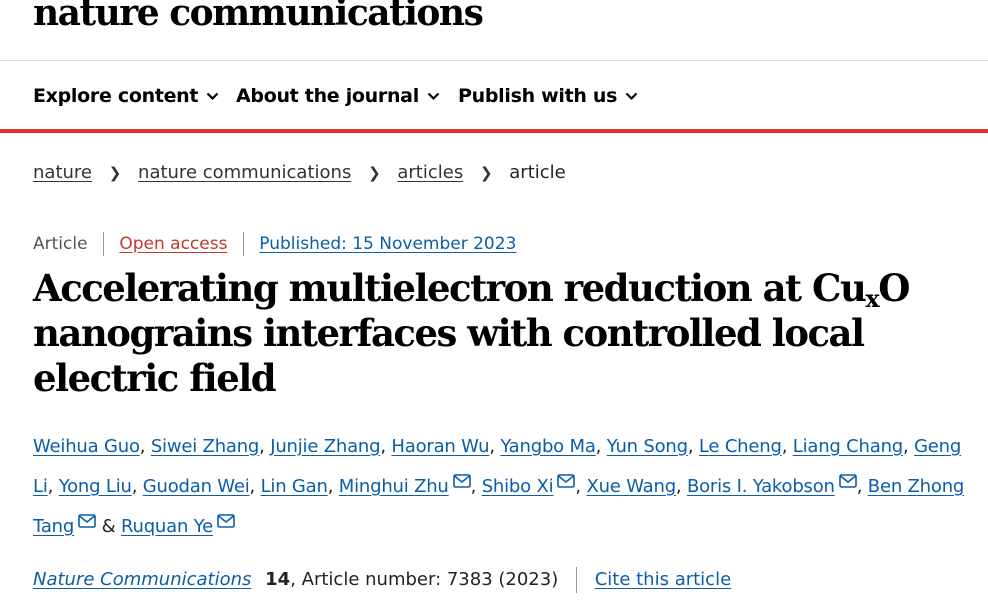  Describe the element at coordinates (647, 446) in the screenshot. I see `author-link: Yun Song` at that location.